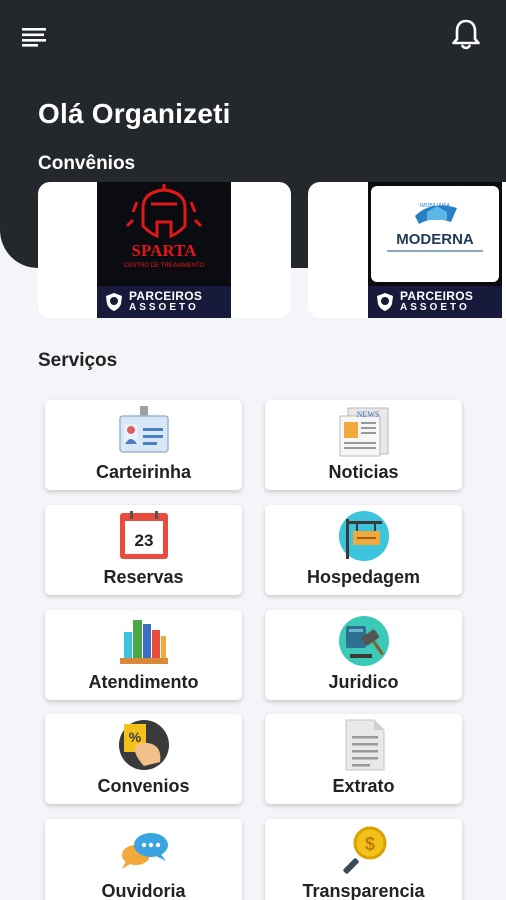  What do you see at coordinates (144, 851) in the screenshot?
I see `chat-bubbles-icon` at bounding box center [144, 851].